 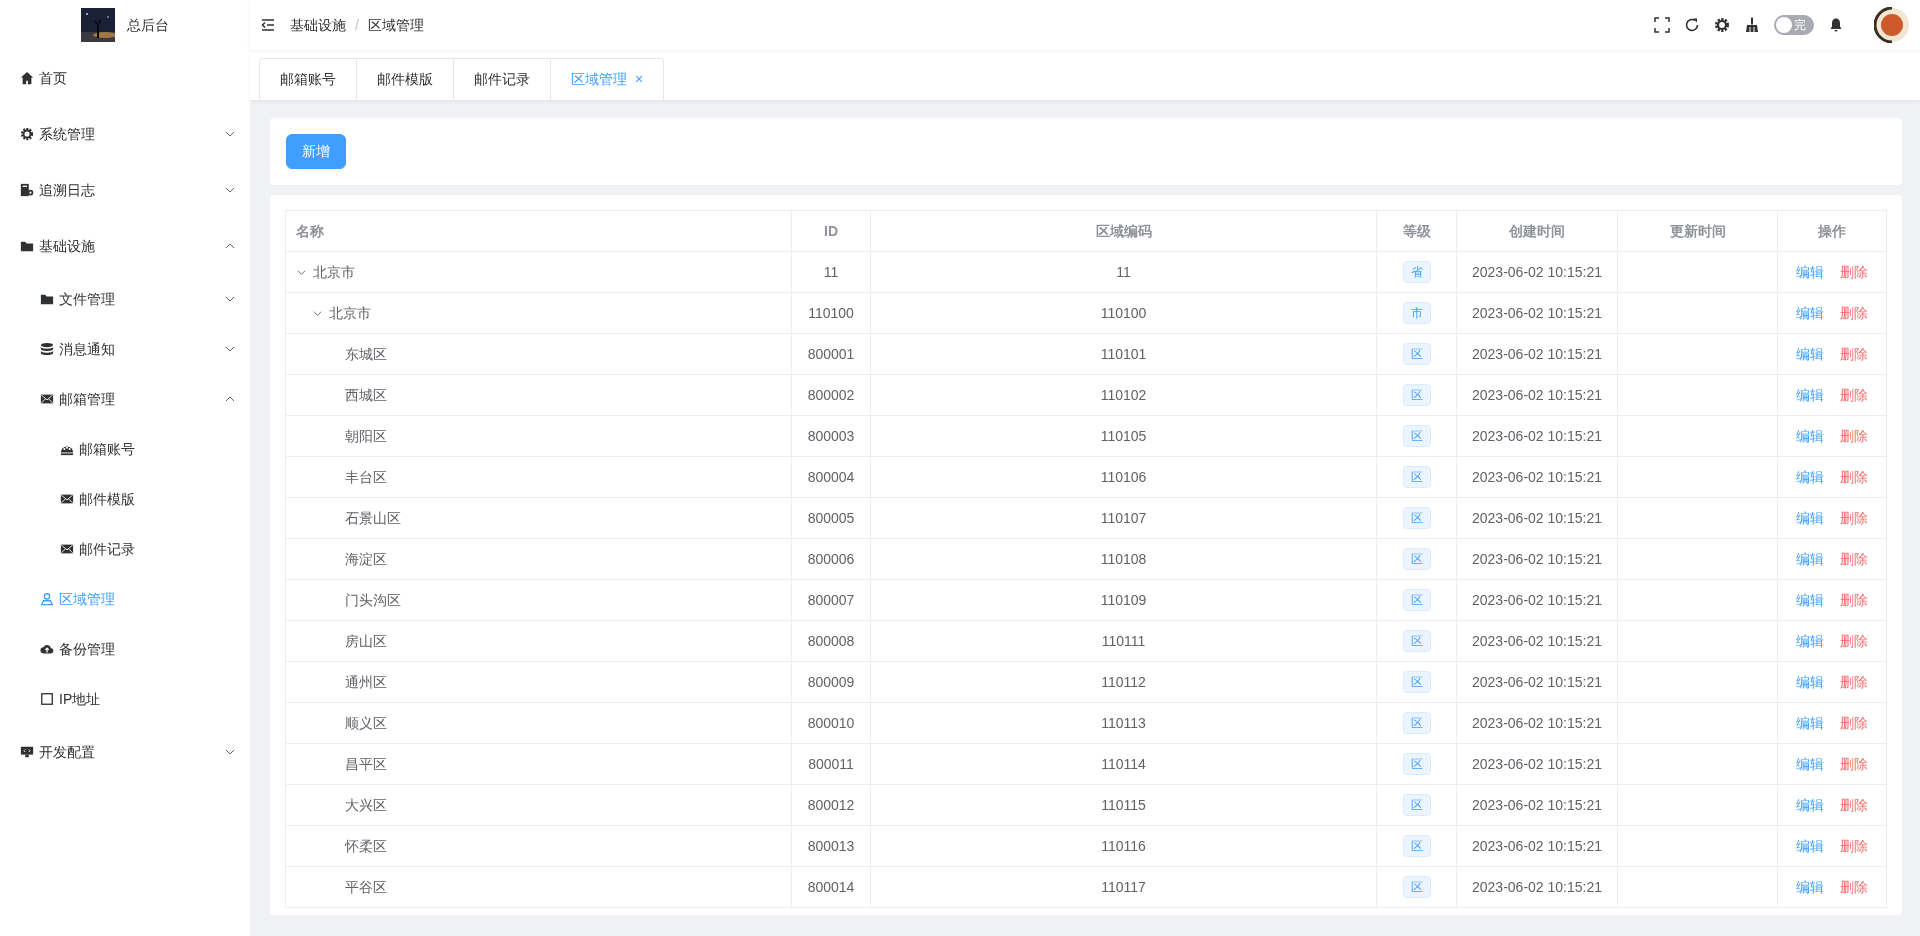 What do you see at coordinates (831, 682) in the screenshot?
I see `table-cell: 800009` at bounding box center [831, 682].